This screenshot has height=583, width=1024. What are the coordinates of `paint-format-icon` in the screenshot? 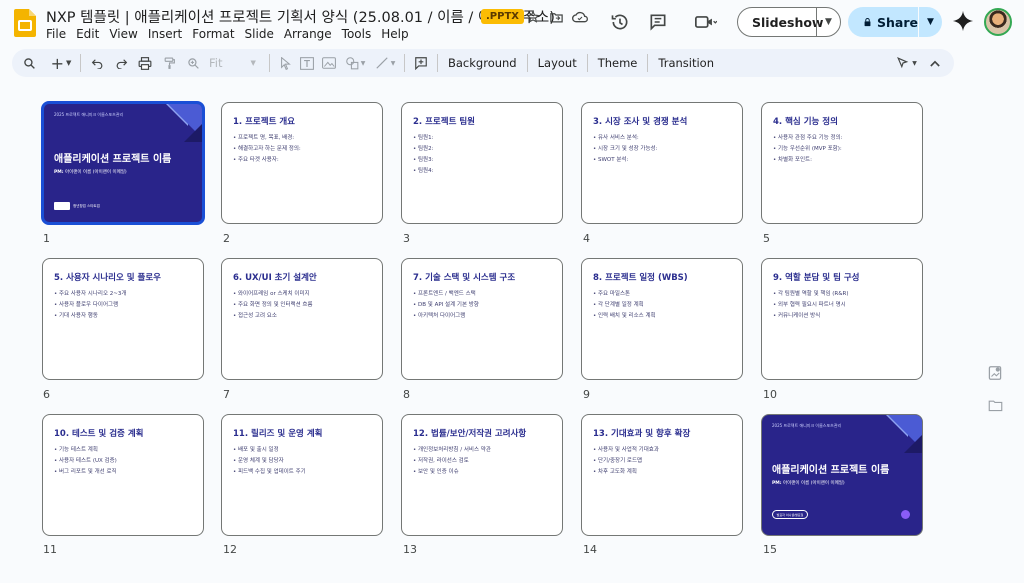 It's located at (169, 63).